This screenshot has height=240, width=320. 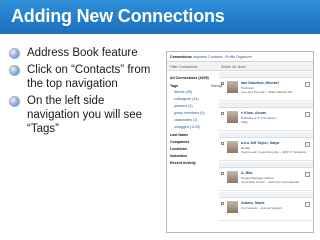 I want to click on tab-profile-organizer: Profile Organizer, so click(x=238, y=57).